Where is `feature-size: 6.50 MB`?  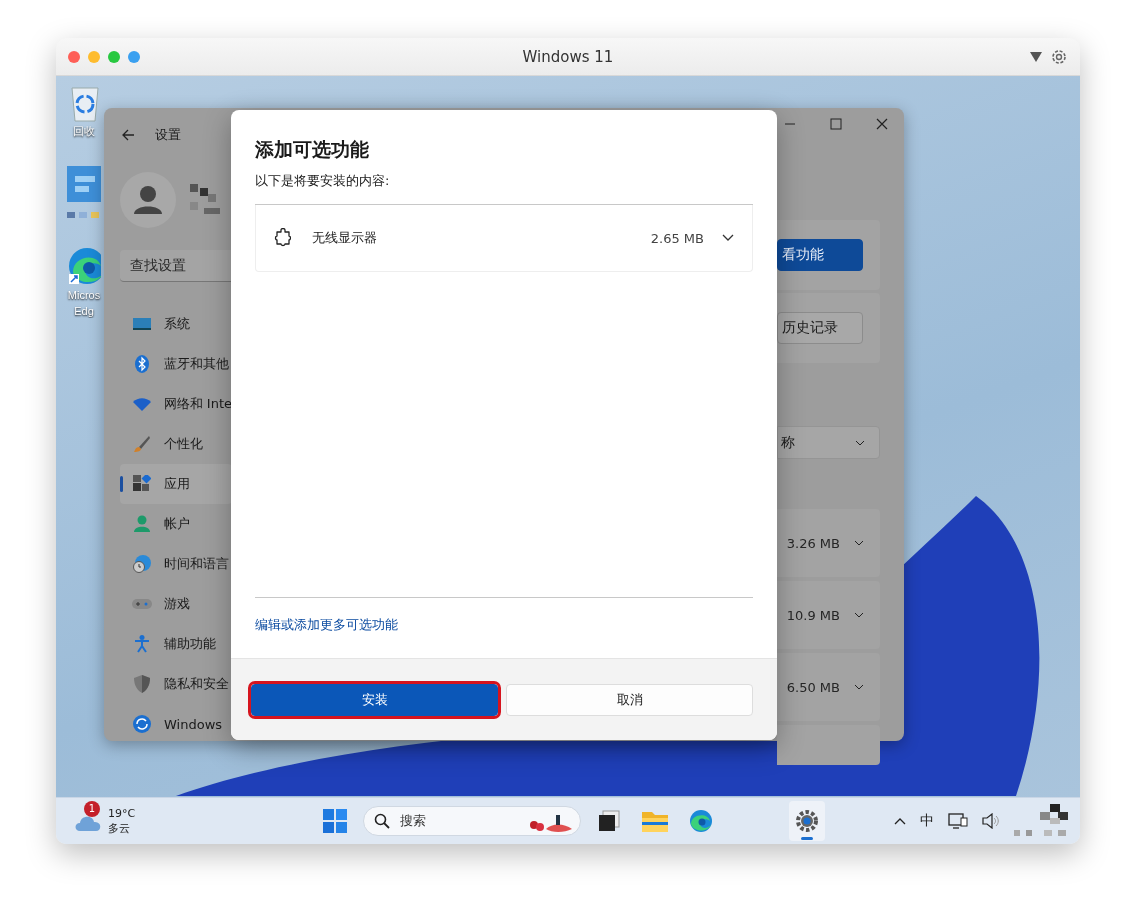
feature-size: 6.50 MB is located at coordinates (813, 687).